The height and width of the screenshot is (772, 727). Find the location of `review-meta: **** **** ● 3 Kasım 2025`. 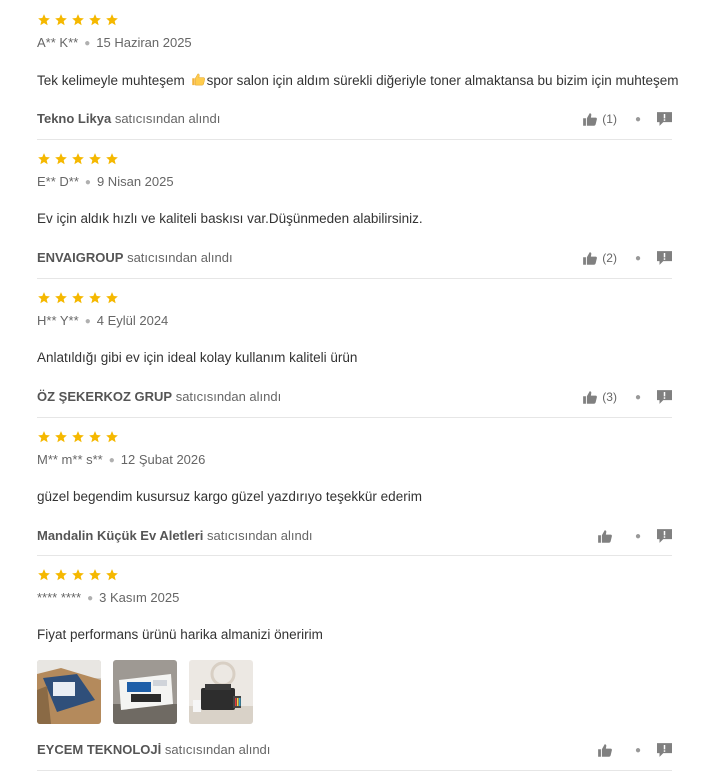

review-meta: **** **** ● 3 Kasım 2025 is located at coordinates (108, 597).